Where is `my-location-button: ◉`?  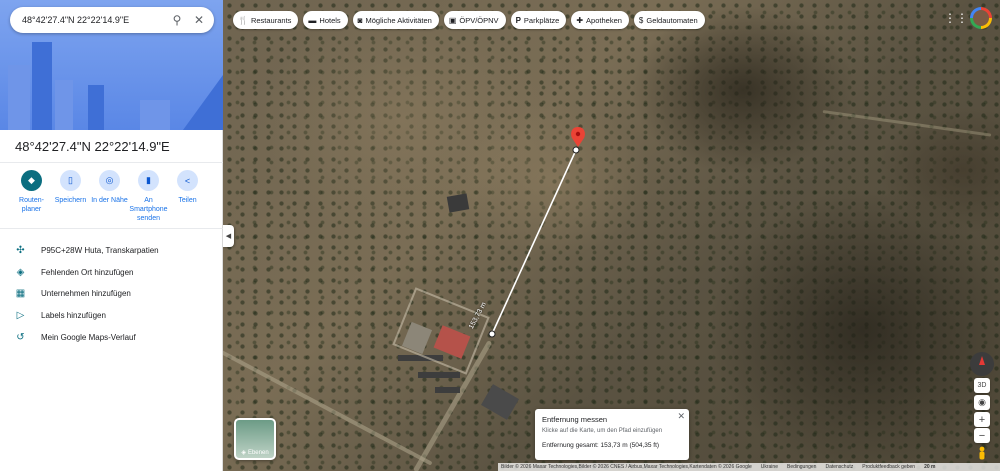
my-location-button: ◉ is located at coordinates (982, 402).